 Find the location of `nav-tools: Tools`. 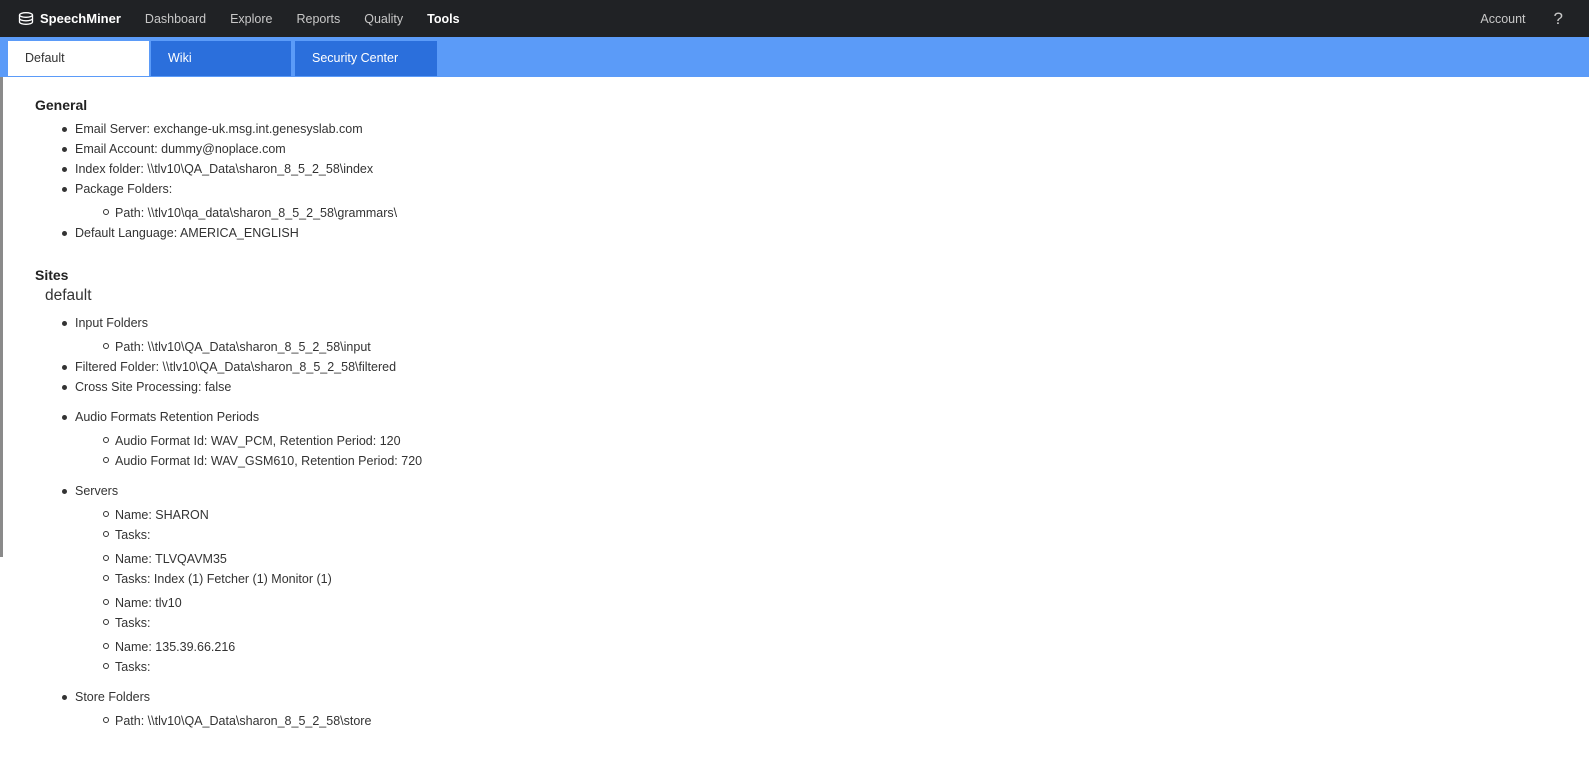

nav-tools: Tools is located at coordinates (443, 19).